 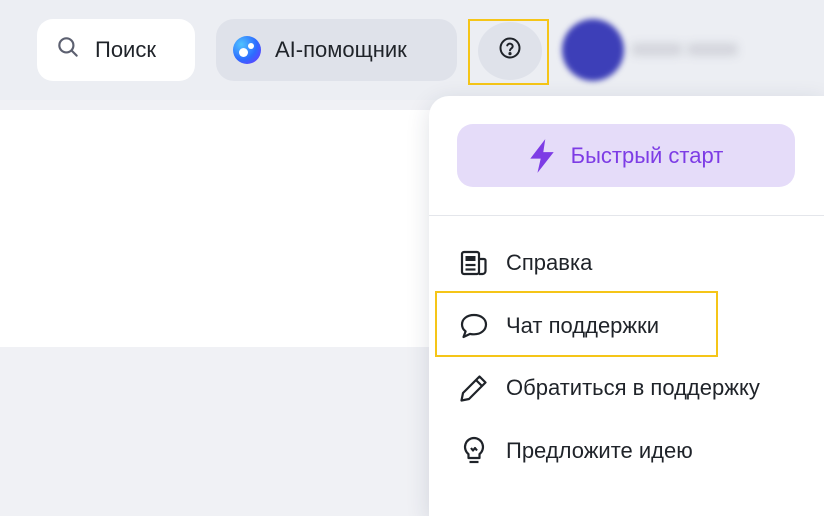 I want to click on menu-item-contact-support: Обратиться в поддержку, so click(x=609, y=388).